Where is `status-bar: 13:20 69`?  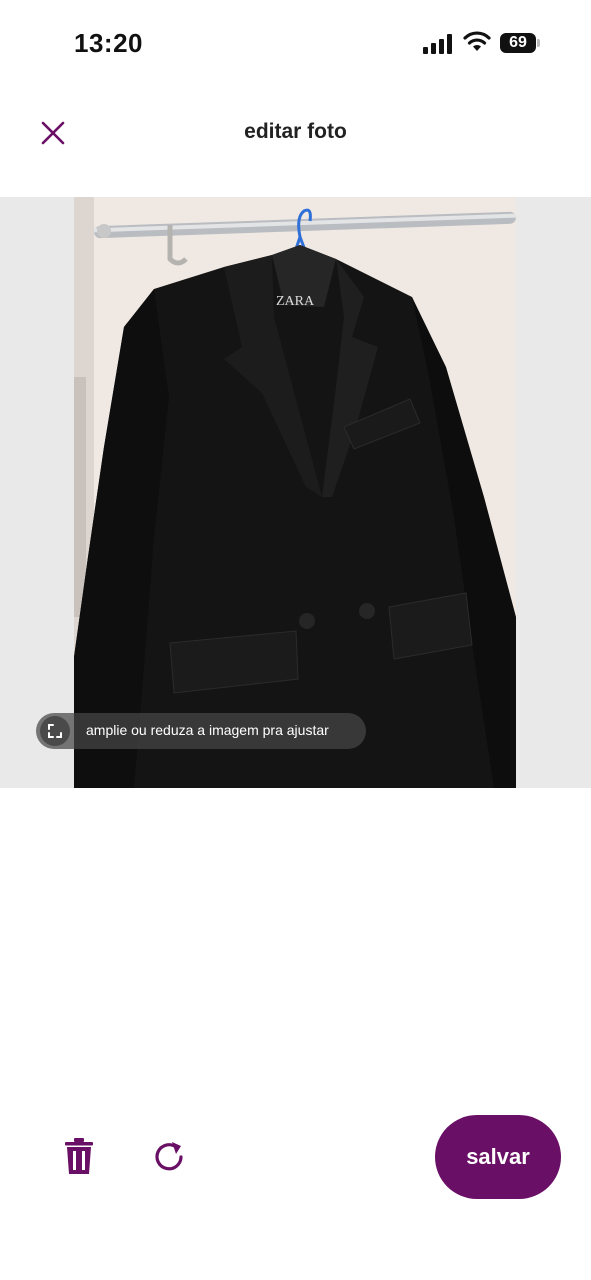
status-bar: 13:20 69 is located at coordinates (295, 44).